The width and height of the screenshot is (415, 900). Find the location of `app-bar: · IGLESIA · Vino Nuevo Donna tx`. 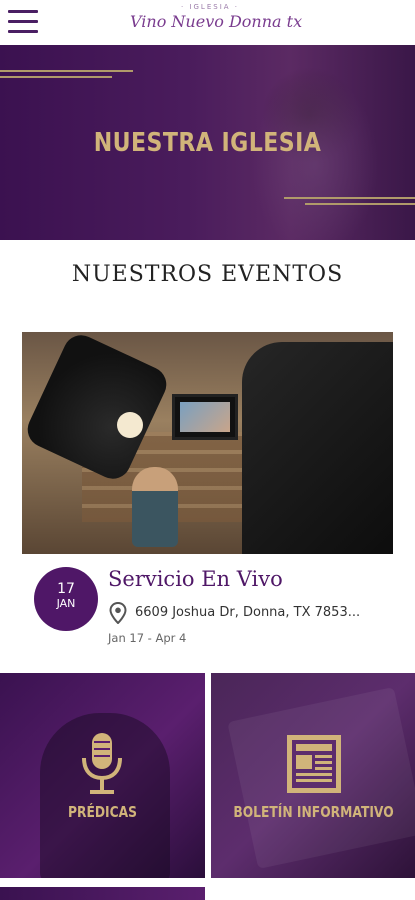

app-bar: · IGLESIA · Vino Nuevo Donna tx is located at coordinates (207, 22).